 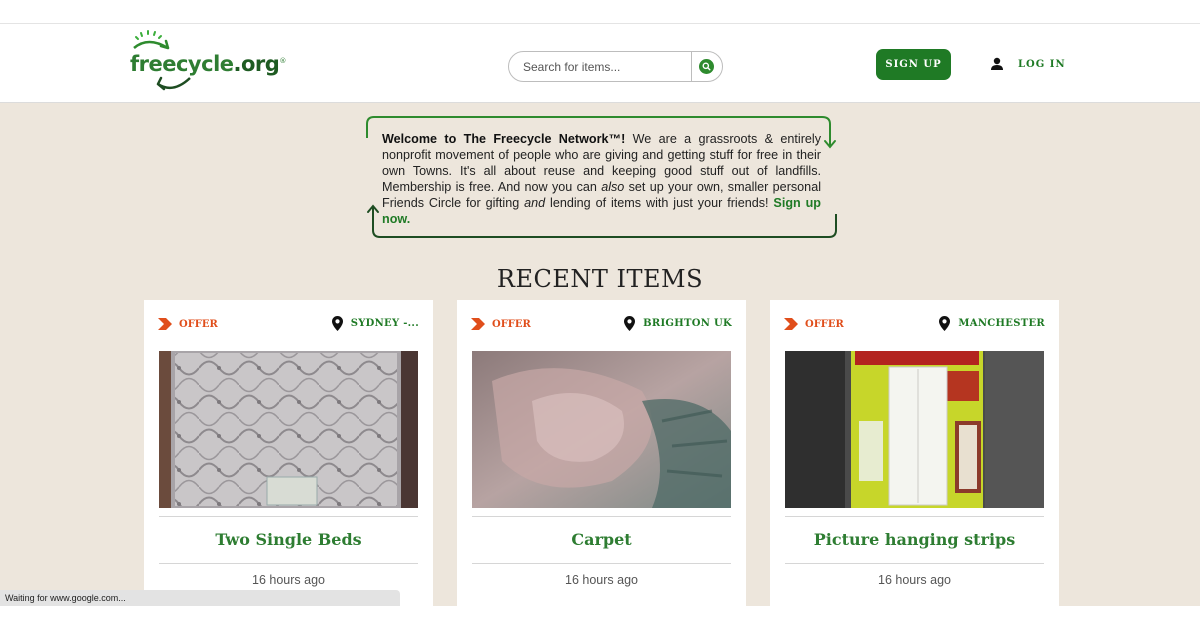 I want to click on mattress-photo, so click(x=288, y=429).